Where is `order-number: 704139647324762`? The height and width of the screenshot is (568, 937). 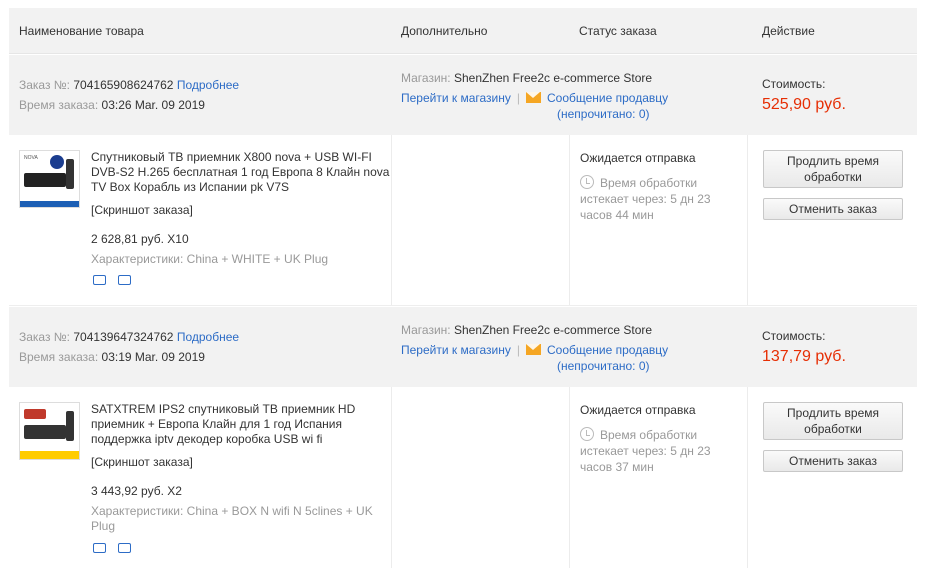
order-number: 704139647324762 is located at coordinates (123, 337).